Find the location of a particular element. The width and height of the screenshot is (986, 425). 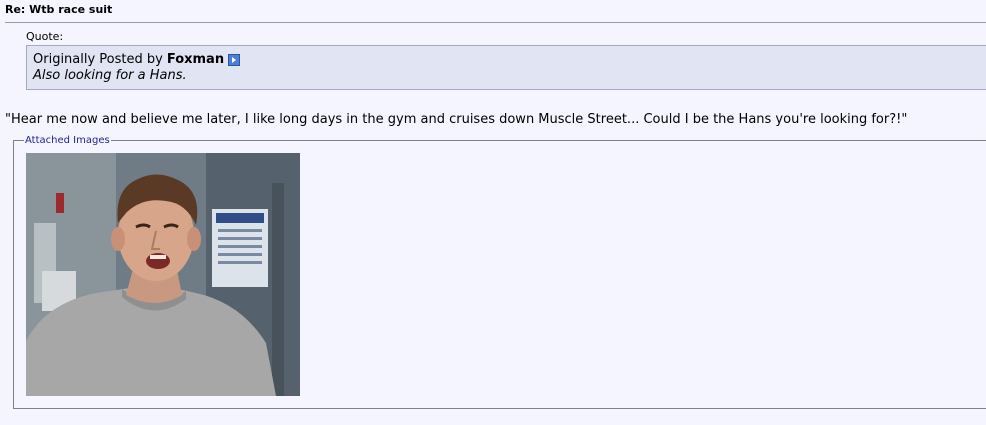

quote-attribution: Originally Posted by Foxman is located at coordinates (509, 59).